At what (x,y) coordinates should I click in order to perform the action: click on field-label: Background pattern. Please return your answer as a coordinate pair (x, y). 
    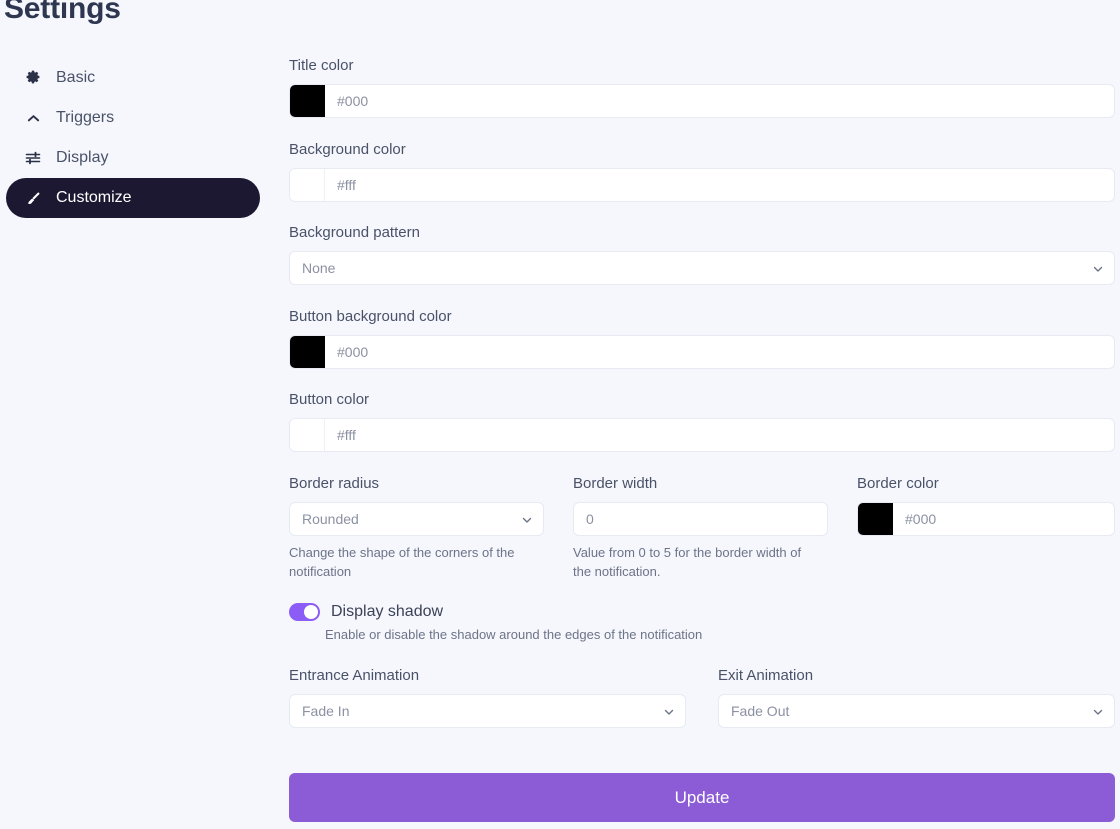
    Looking at the image, I should click on (354, 232).